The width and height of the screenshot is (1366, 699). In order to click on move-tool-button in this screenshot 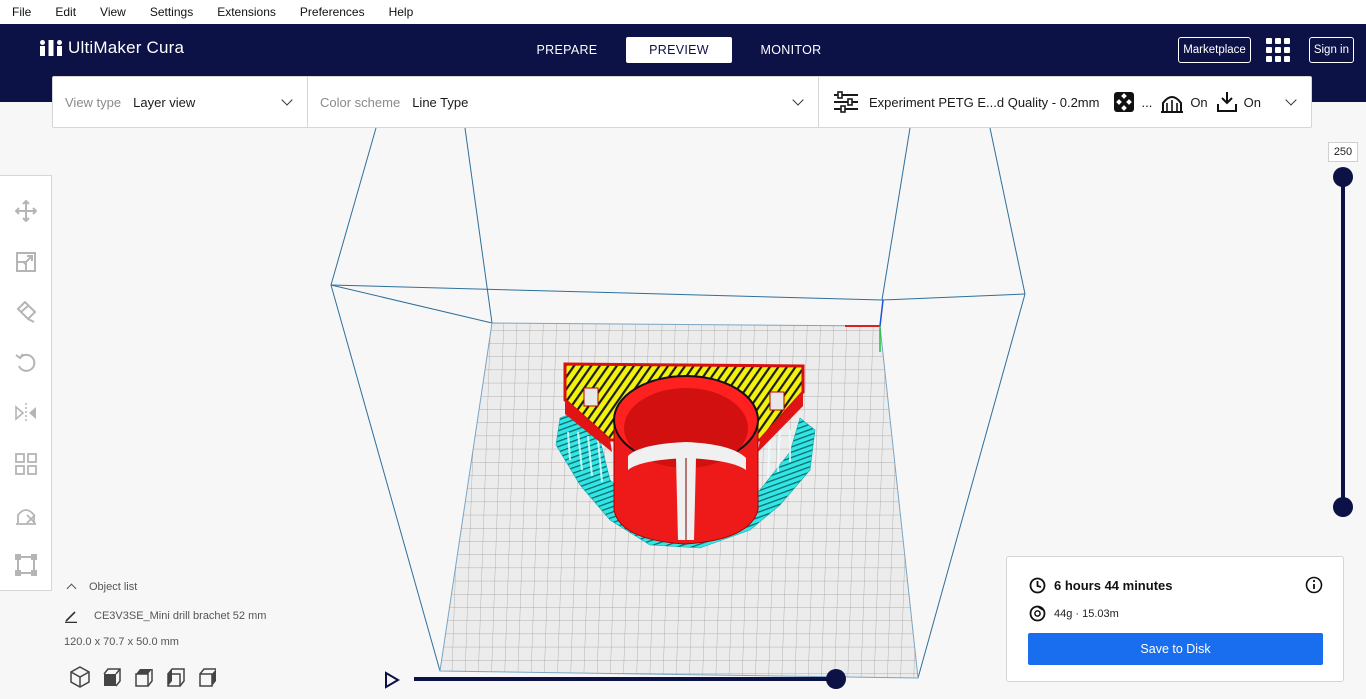, I will do `click(26, 211)`.